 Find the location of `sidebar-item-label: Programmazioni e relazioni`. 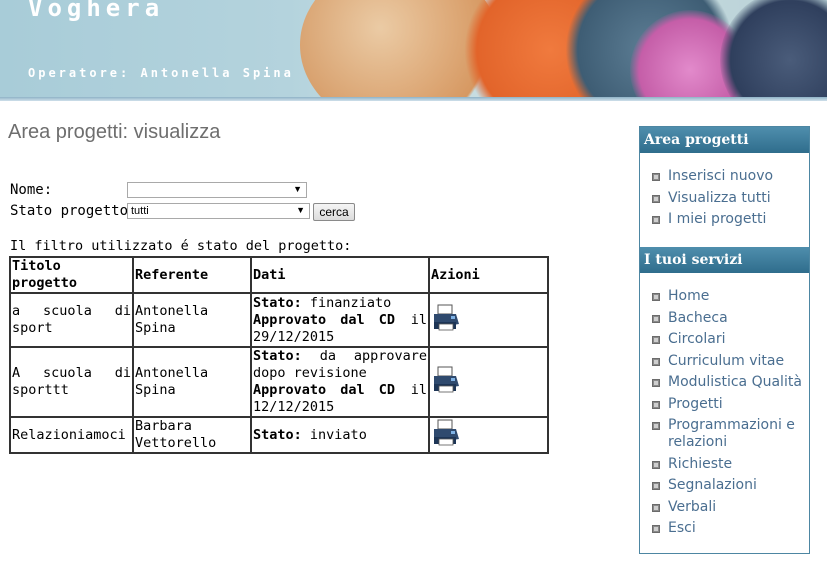

sidebar-item-label: Programmazioni e relazioni is located at coordinates (731, 433).